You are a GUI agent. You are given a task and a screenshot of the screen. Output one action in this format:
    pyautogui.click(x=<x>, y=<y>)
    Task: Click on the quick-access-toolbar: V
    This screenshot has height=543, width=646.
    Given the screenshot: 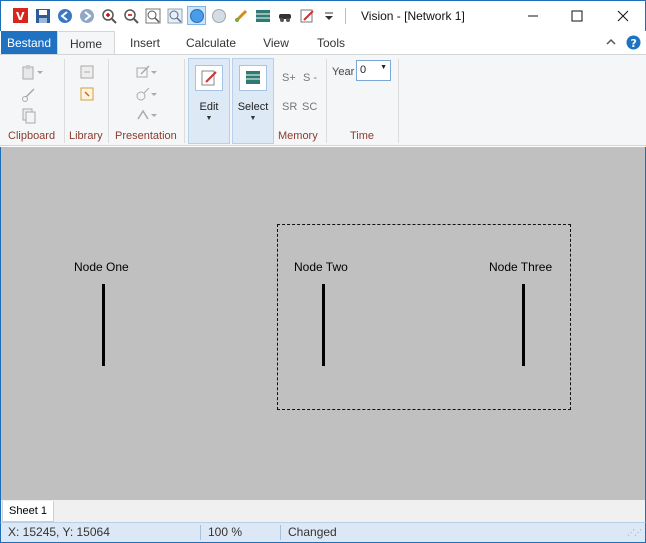 What is the action you would take?
    pyautogui.click(x=180, y=15)
    